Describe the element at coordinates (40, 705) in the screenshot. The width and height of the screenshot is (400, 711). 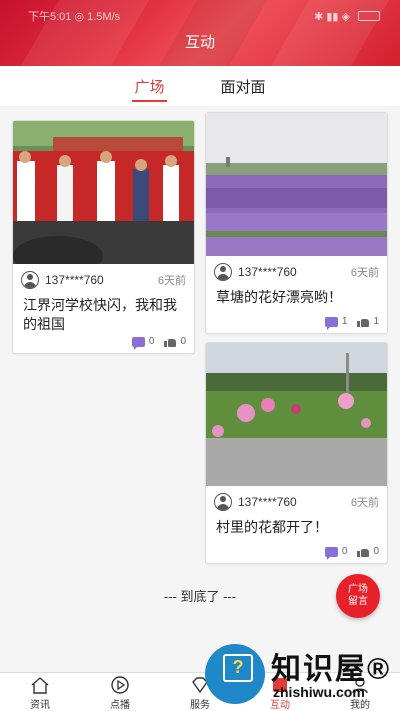
I see `nav-label: 资讯` at that location.